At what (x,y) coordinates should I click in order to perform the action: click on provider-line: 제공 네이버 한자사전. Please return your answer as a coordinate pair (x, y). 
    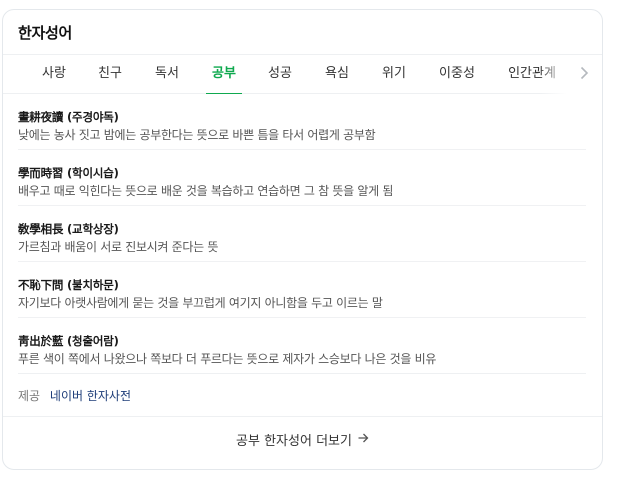
    Looking at the image, I should click on (302, 395).